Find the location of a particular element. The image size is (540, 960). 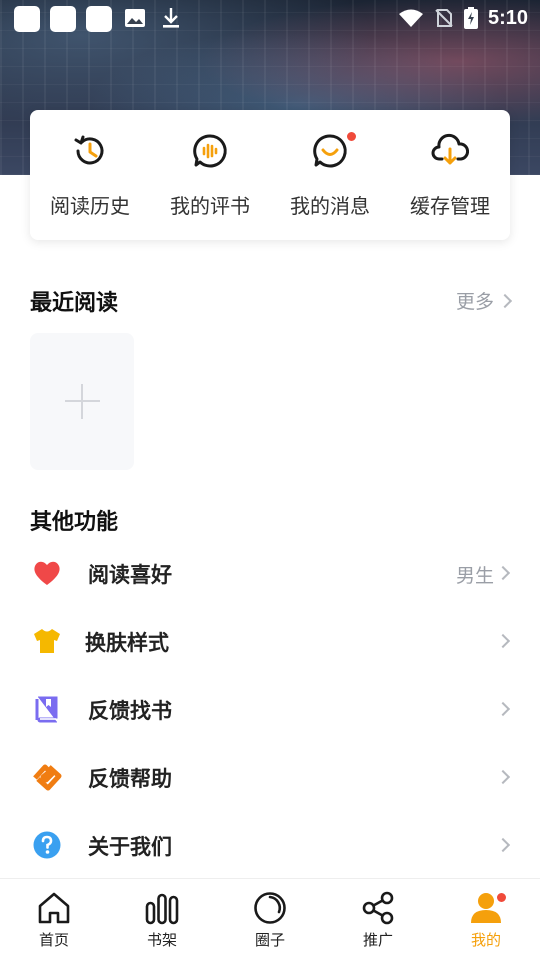

audio-comment-icon is located at coordinates (210, 151).